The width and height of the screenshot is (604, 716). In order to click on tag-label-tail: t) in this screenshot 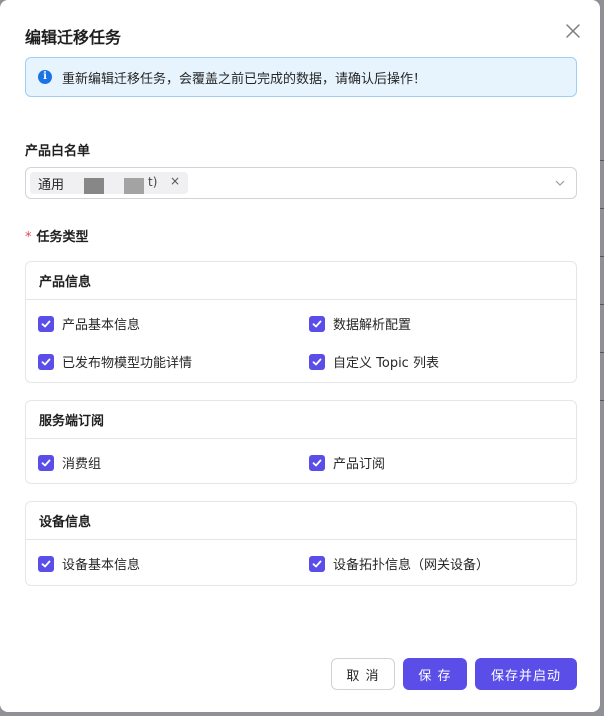, I will do `click(153, 182)`.